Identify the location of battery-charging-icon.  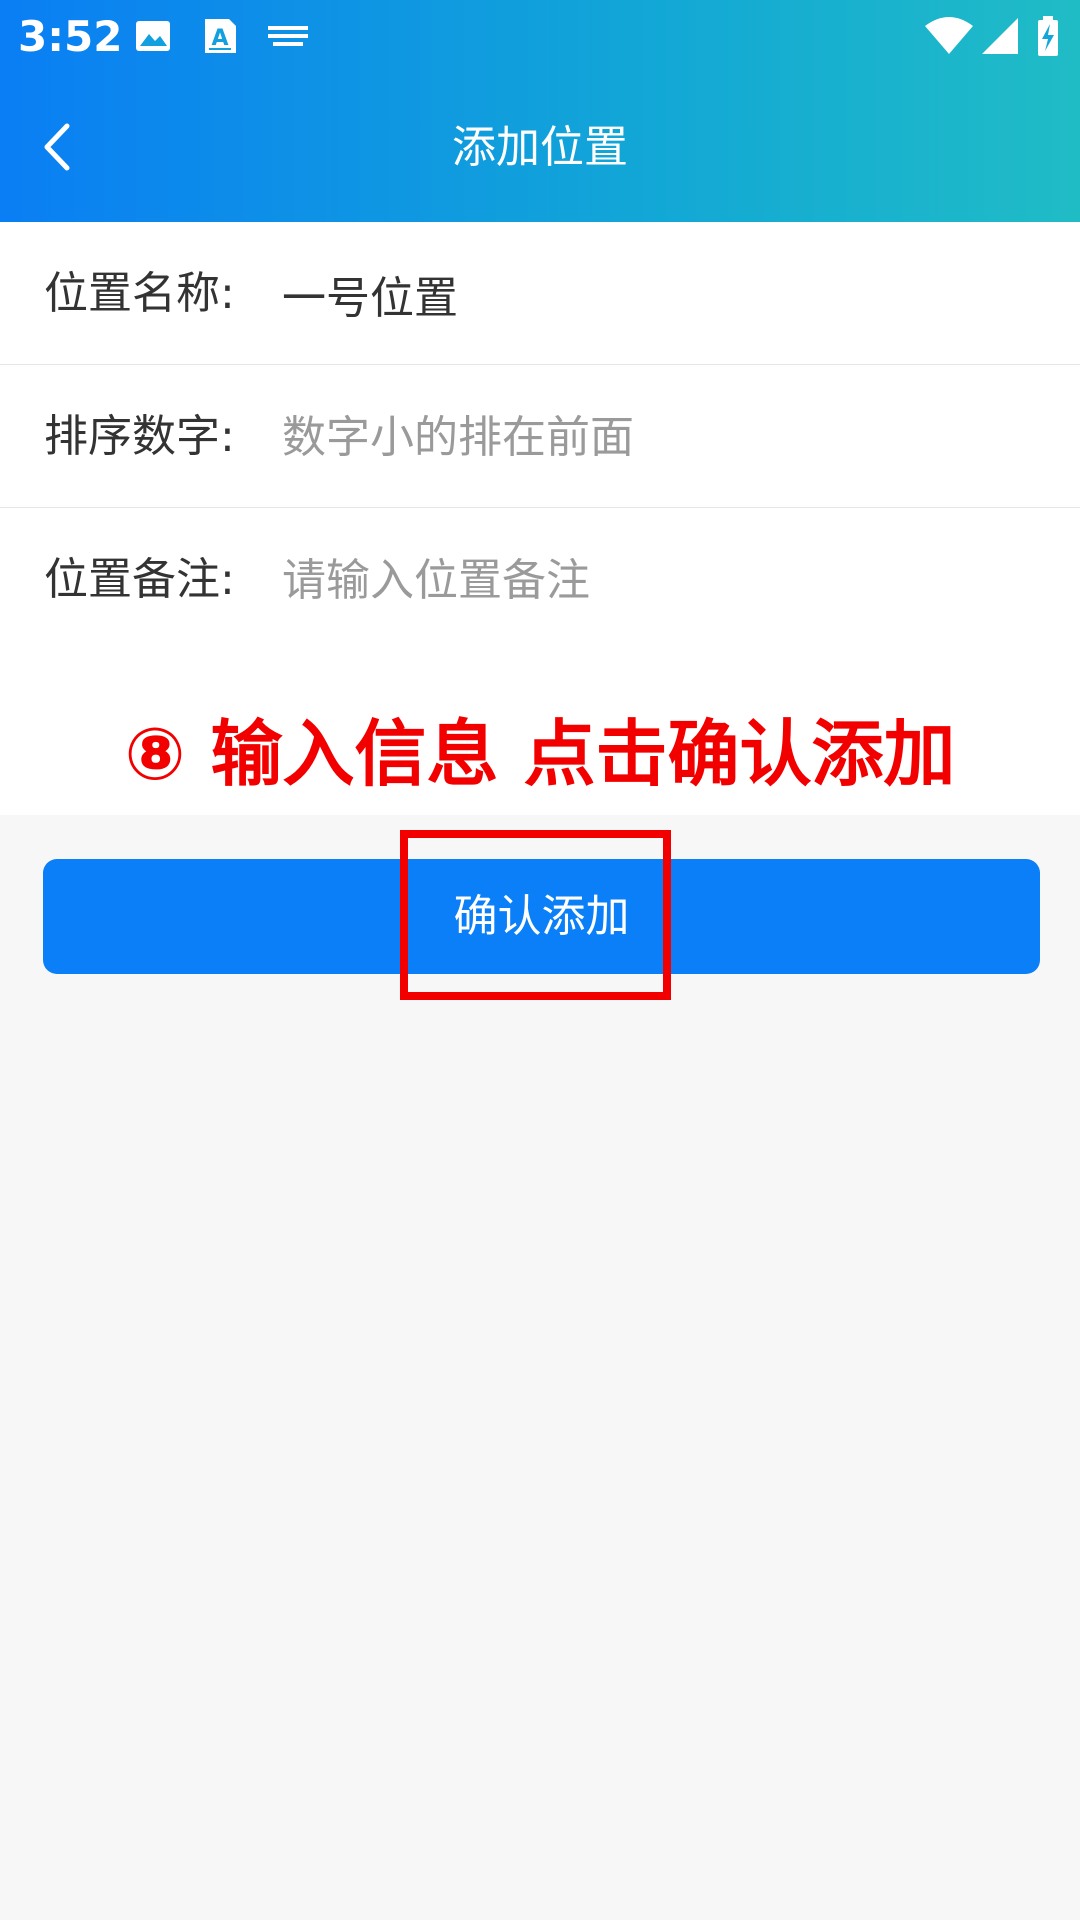
(1048, 36).